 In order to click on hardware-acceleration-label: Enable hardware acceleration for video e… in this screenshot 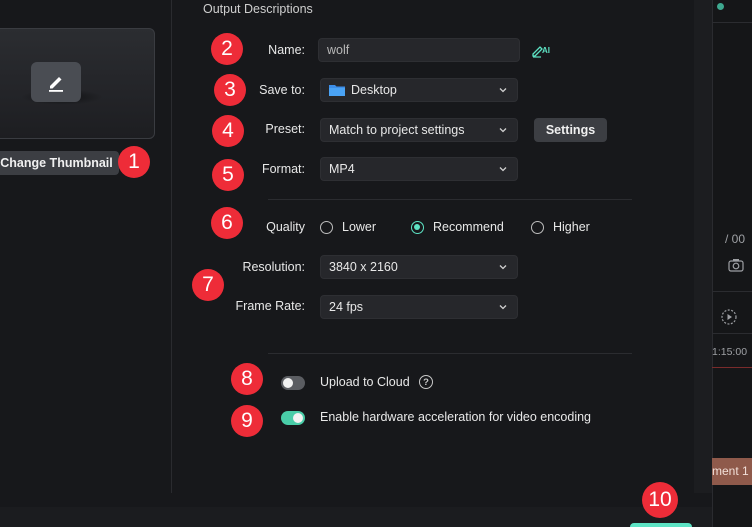, I will do `click(456, 417)`.